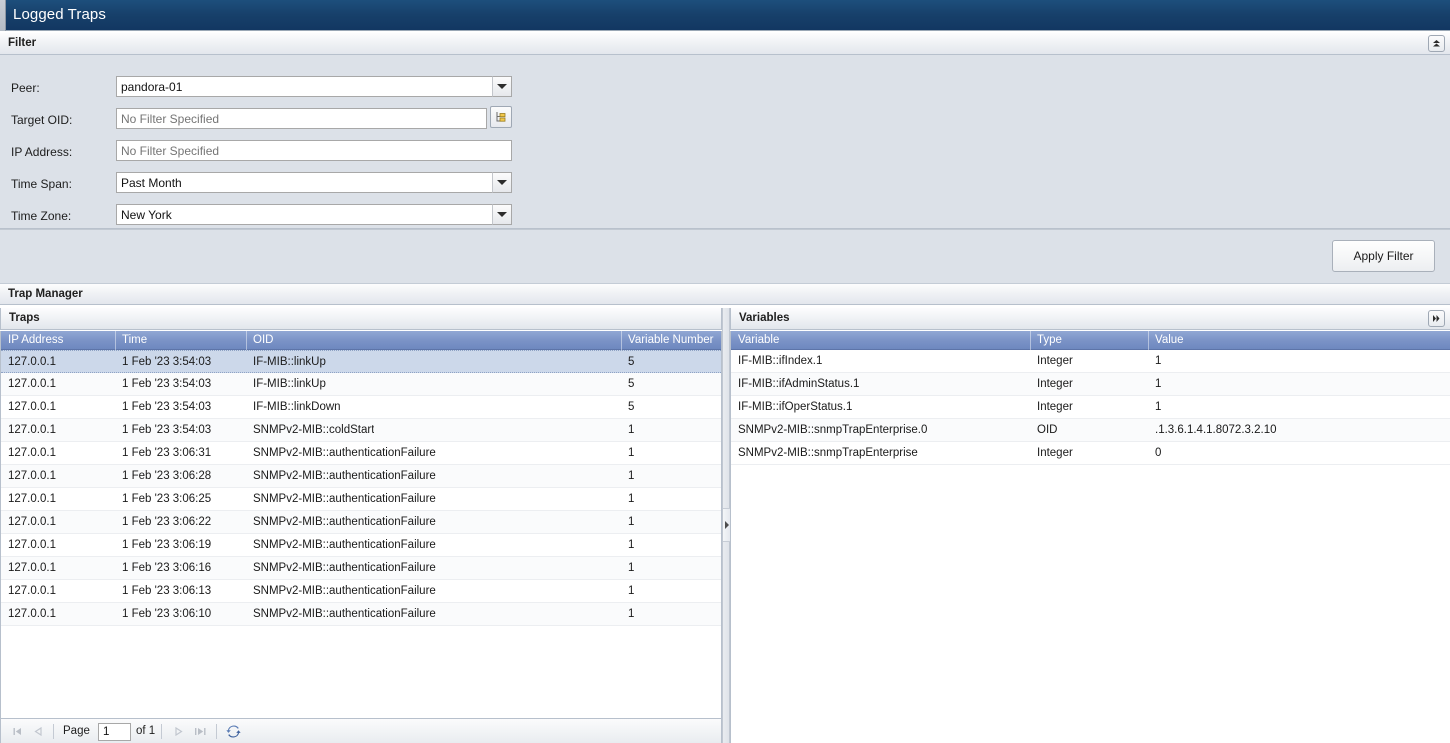 This screenshot has height=743, width=1450. I want to click on target-oid-label: Target OID:, so click(42, 120).